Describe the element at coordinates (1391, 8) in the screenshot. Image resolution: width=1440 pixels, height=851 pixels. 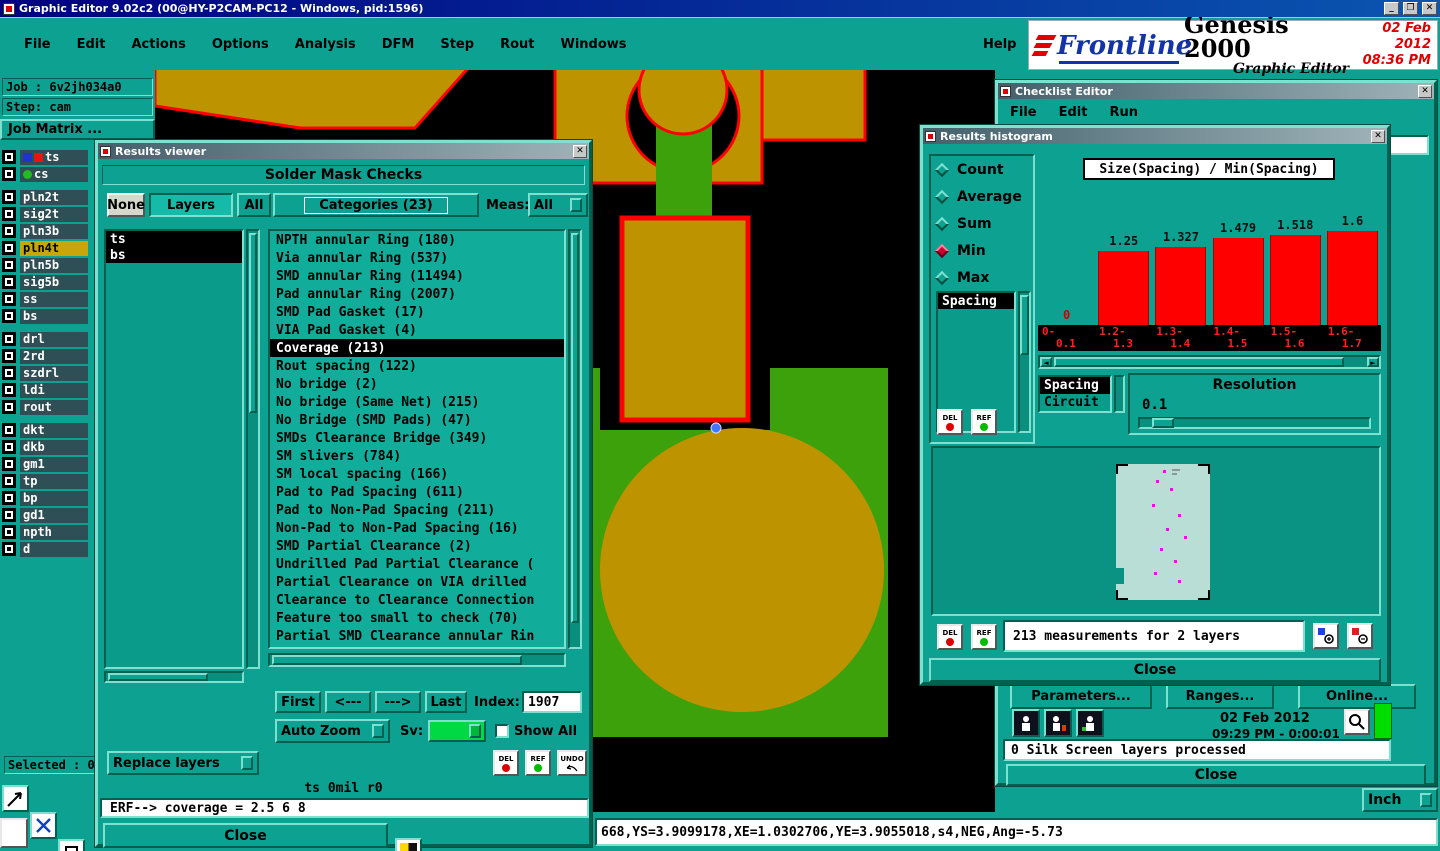
I see `minimize-button: _` at that location.